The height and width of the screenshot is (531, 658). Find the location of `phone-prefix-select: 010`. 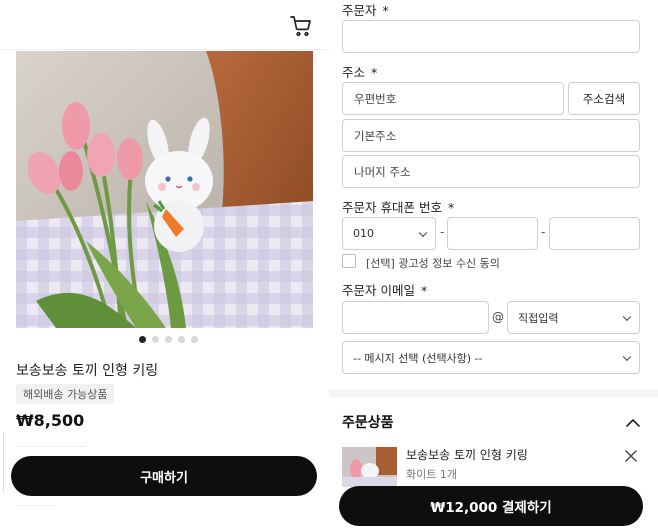

phone-prefix-select: 010 is located at coordinates (389, 233).